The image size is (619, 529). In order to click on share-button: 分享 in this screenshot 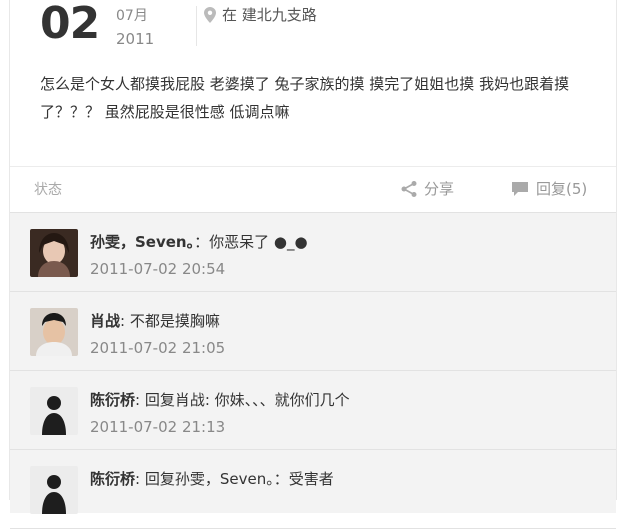, I will do `click(427, 188)`.